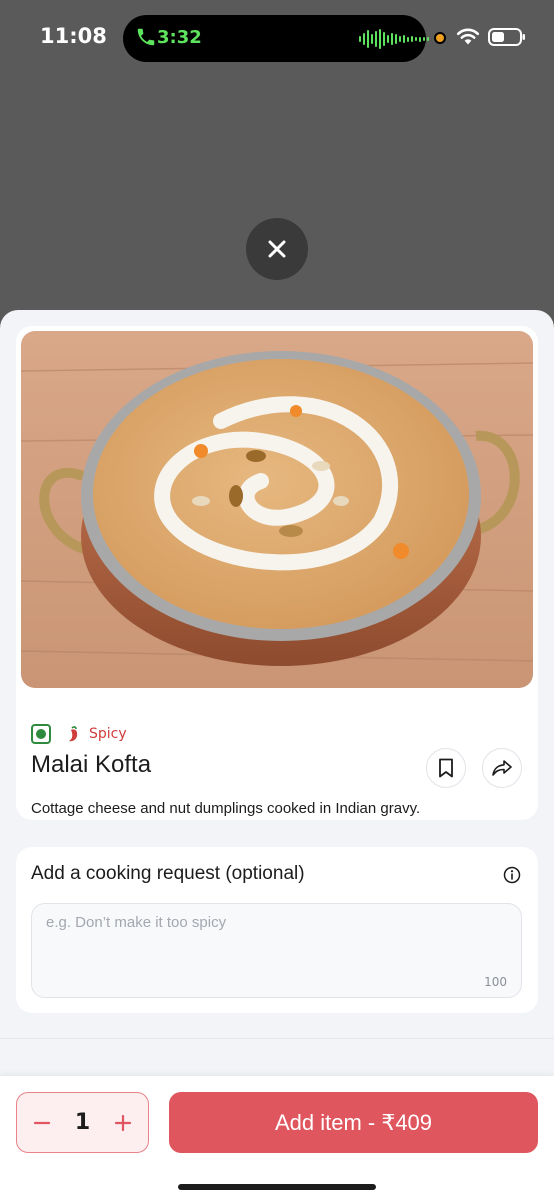 Image resolution: width=554 pixels, height=1200 pixels. I want to click on status-time: 11:08, so click(73, 36).